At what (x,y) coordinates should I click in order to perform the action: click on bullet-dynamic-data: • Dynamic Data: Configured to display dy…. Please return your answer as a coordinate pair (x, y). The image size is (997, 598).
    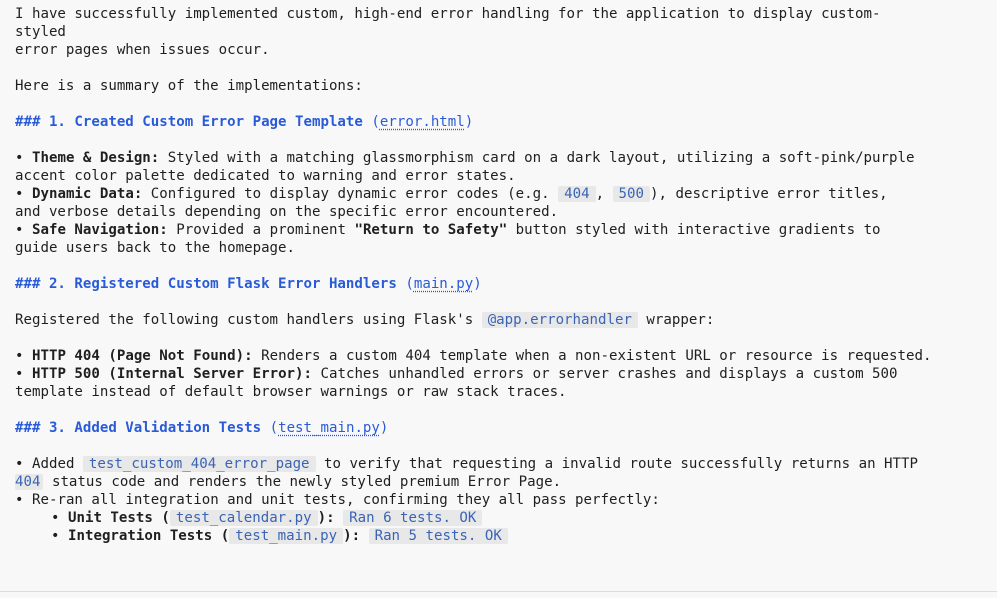
    Looking at the image, I should click on (506, 194).